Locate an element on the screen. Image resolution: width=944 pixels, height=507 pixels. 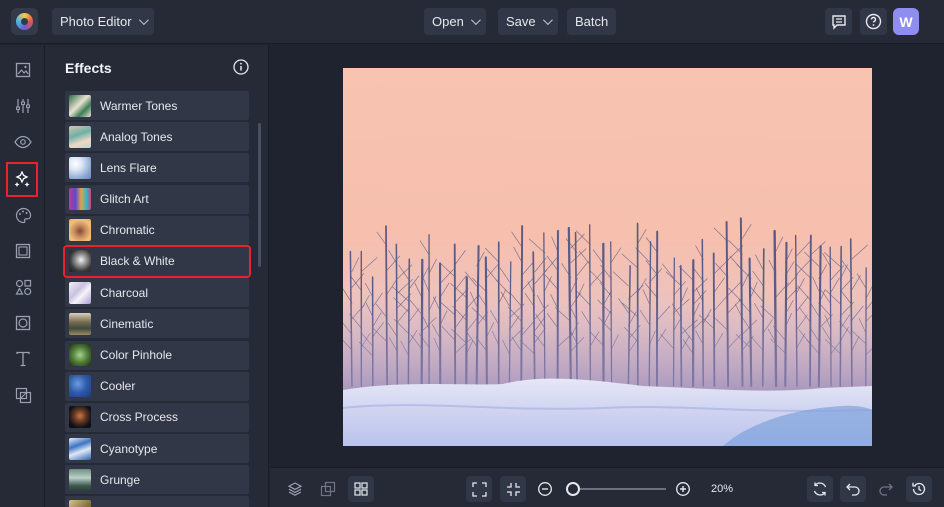
effect-item-cross-process: Cross Process is located at coordinates (157, 417).